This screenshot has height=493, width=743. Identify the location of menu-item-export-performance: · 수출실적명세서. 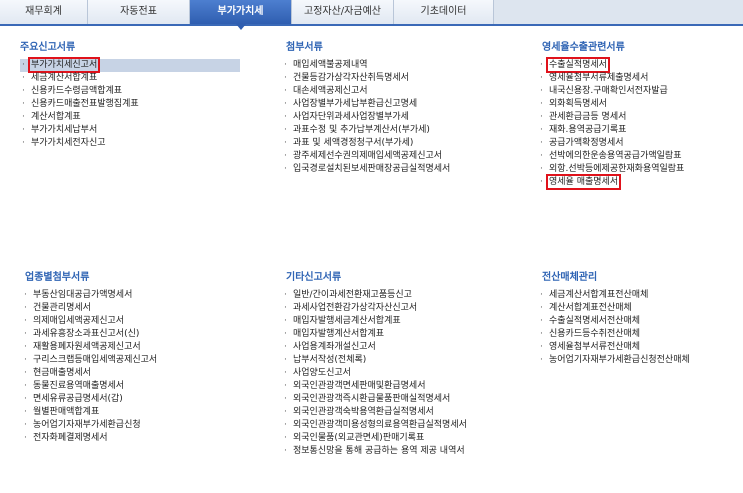
(638, 65).